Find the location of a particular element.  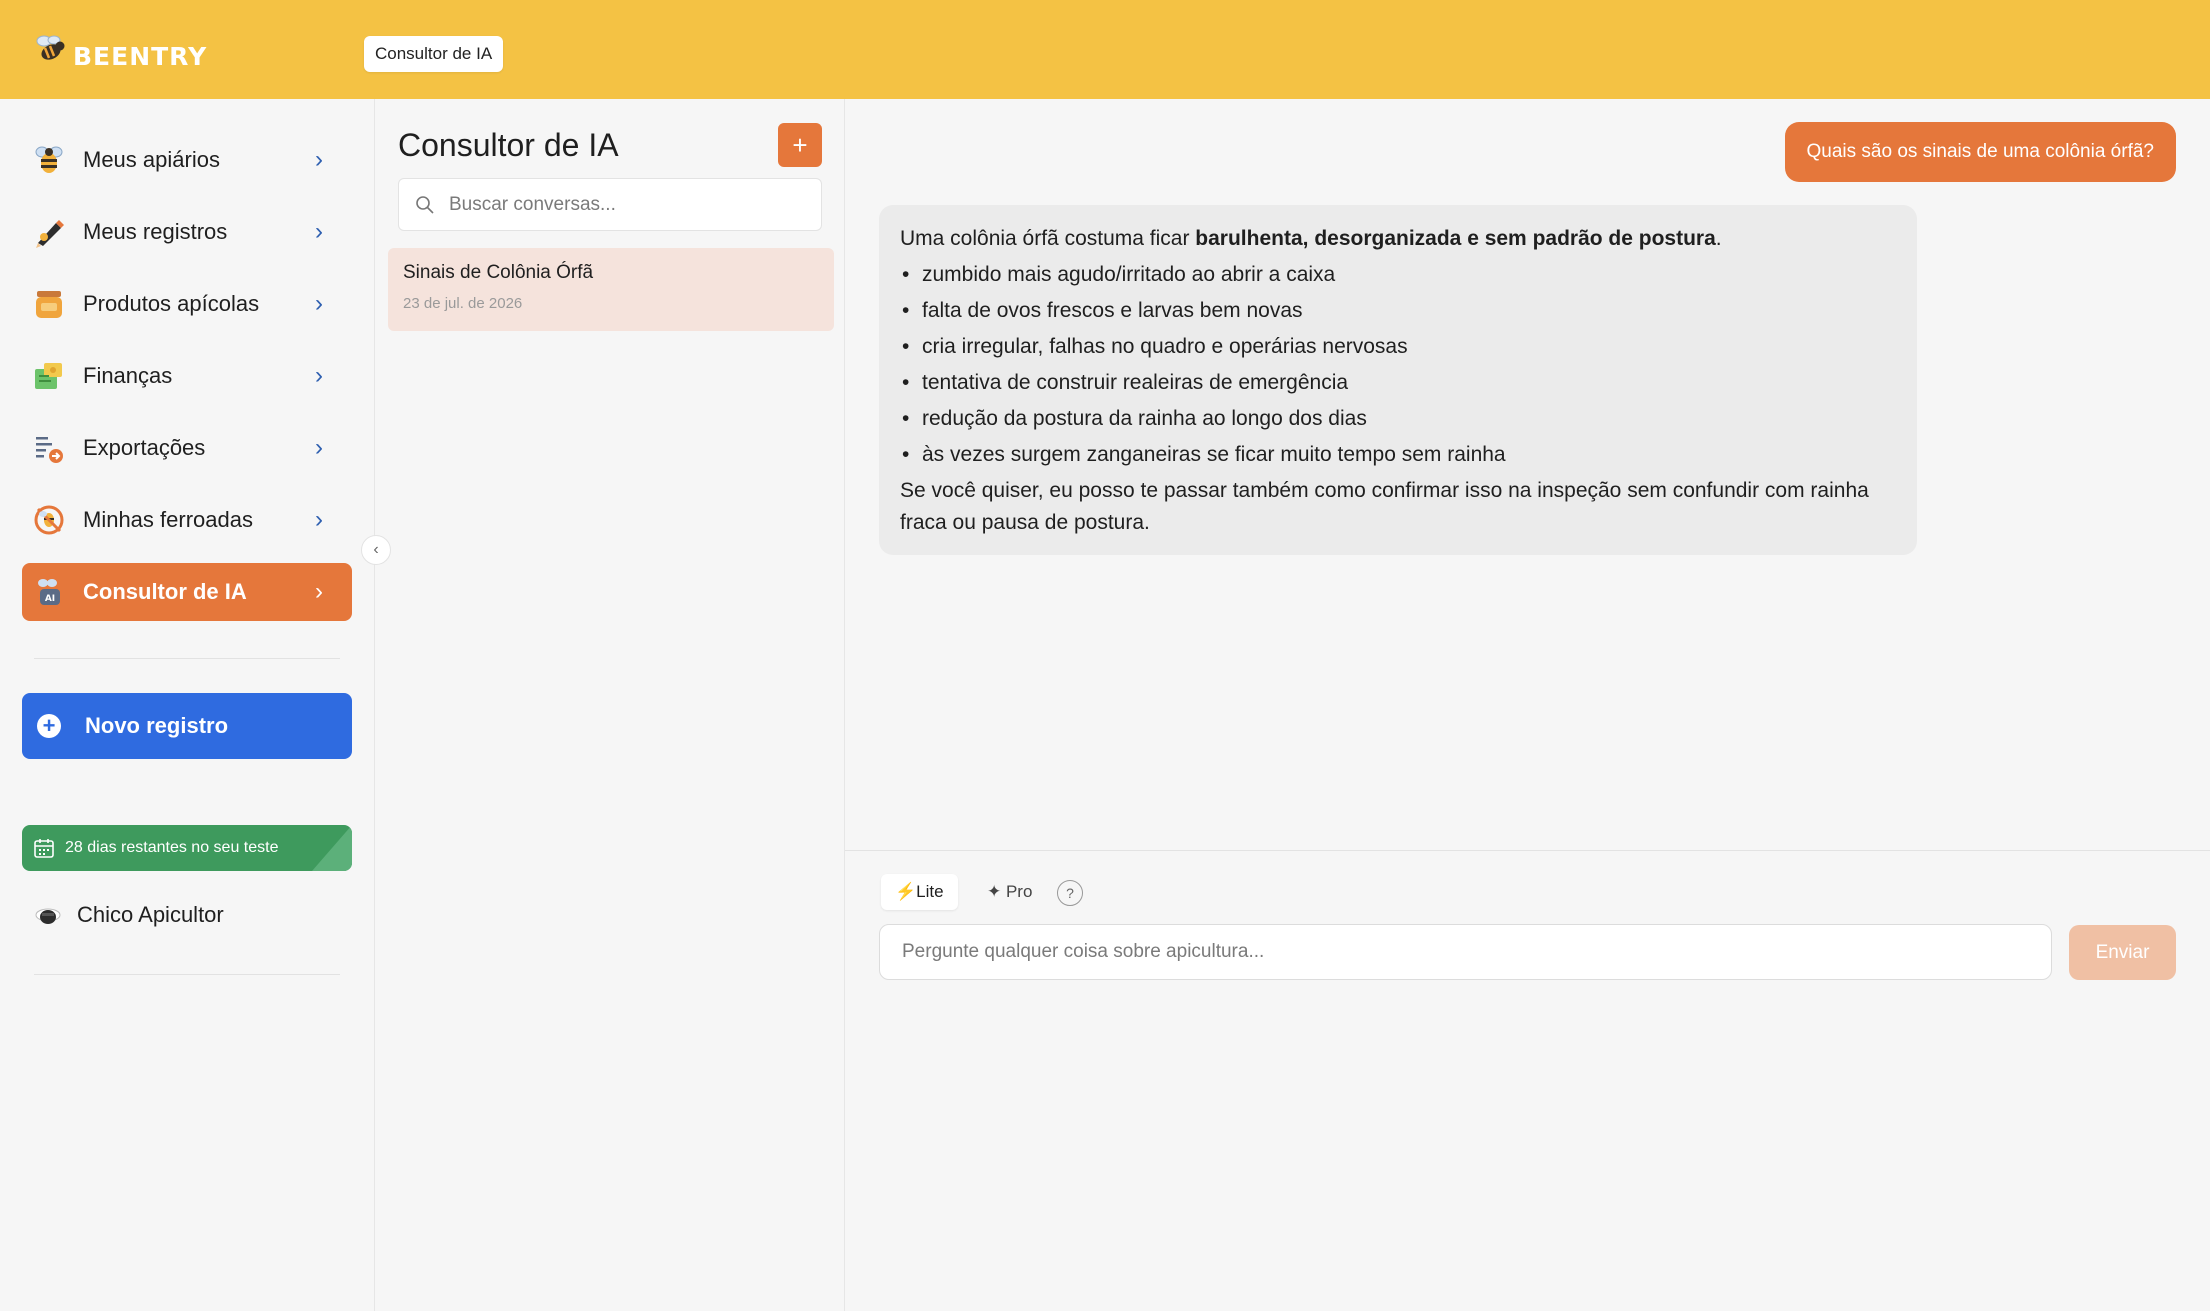

send-button: Enviar is located at coordinates (2122, 952).